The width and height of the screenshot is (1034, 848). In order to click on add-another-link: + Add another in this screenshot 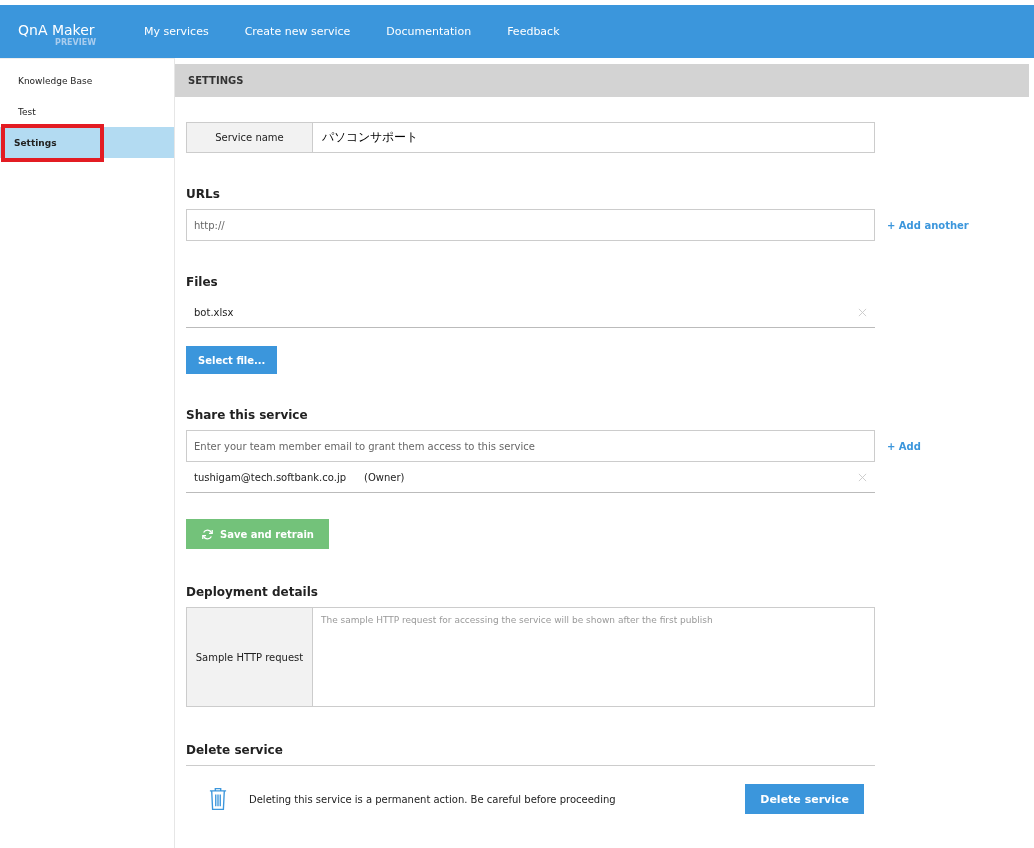, I will do `click(928, 225)`.